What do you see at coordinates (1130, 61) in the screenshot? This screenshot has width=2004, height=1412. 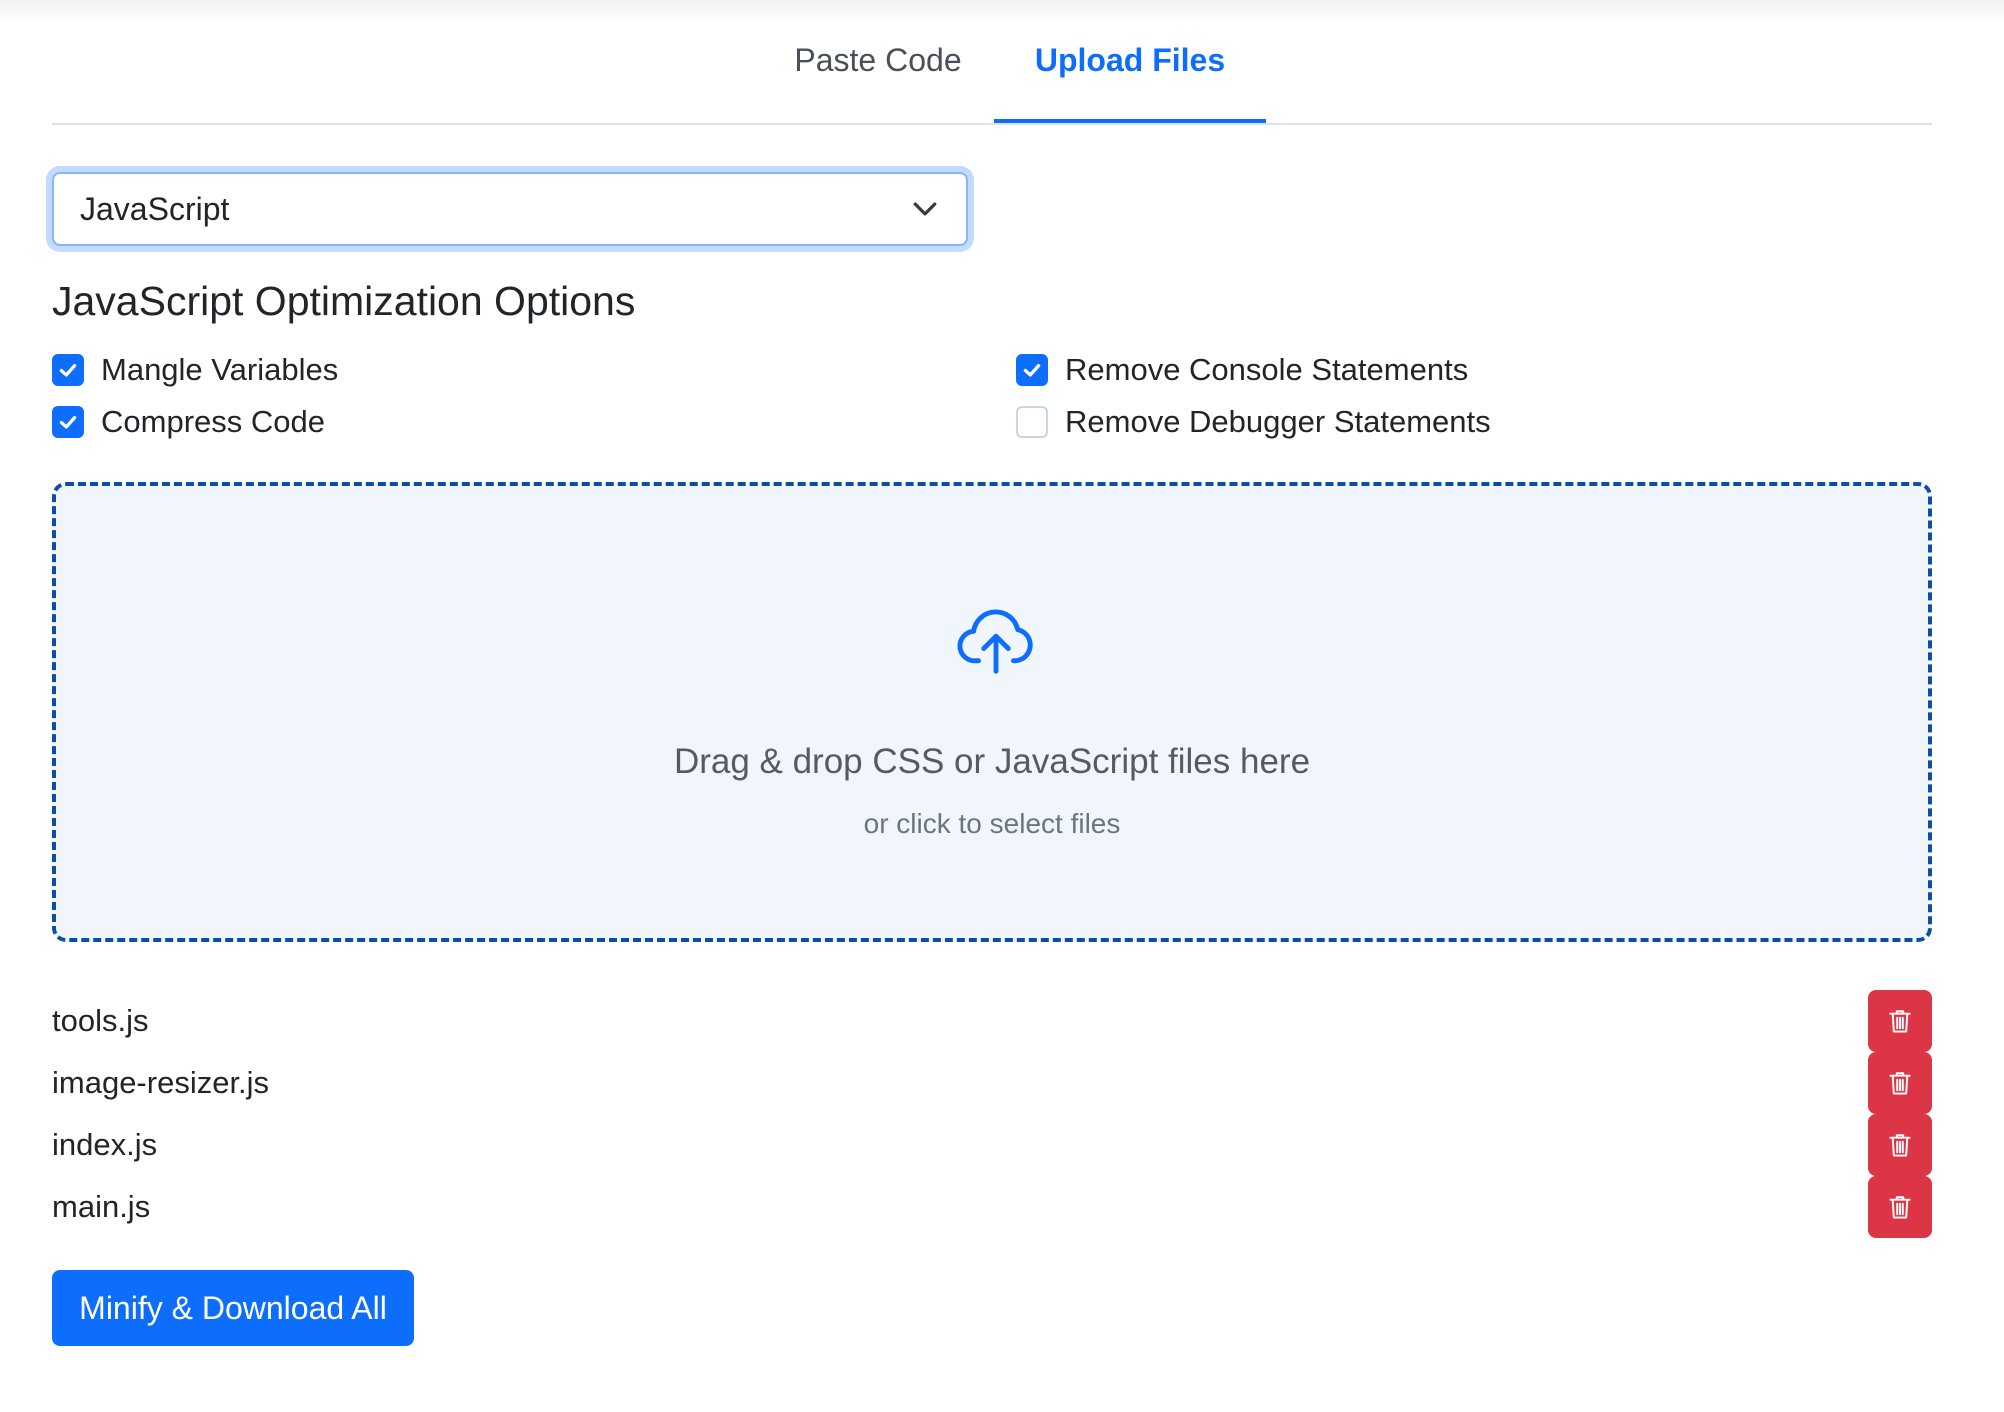 I see `tab-upload-files: Upload Files` at bounding box center [1130, 61].